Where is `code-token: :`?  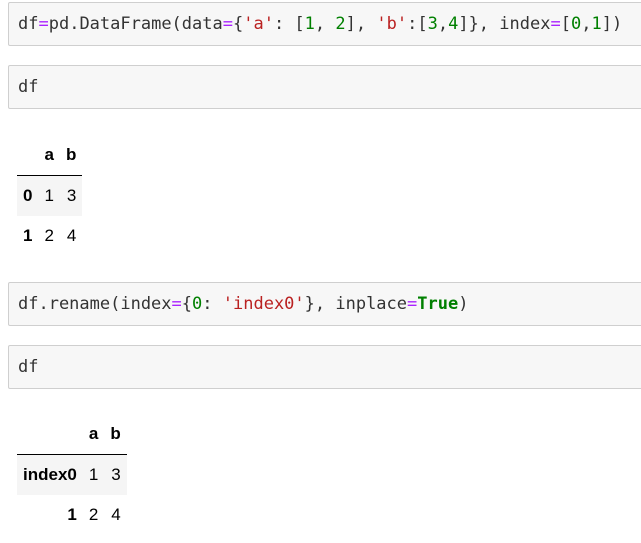 code-token: : is located at coordinates (212, 304).